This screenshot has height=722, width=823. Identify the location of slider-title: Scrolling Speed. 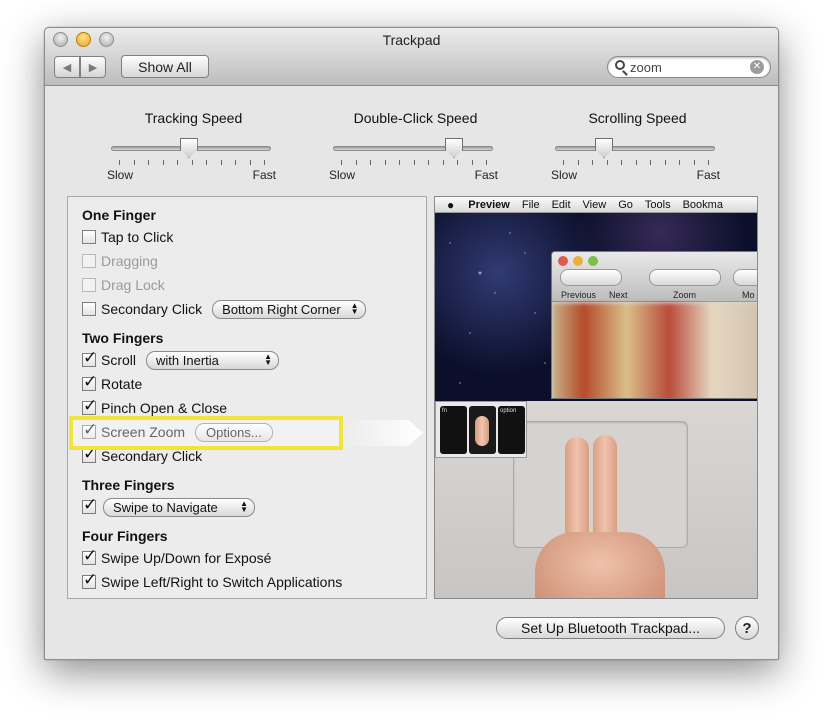
(637, 118).